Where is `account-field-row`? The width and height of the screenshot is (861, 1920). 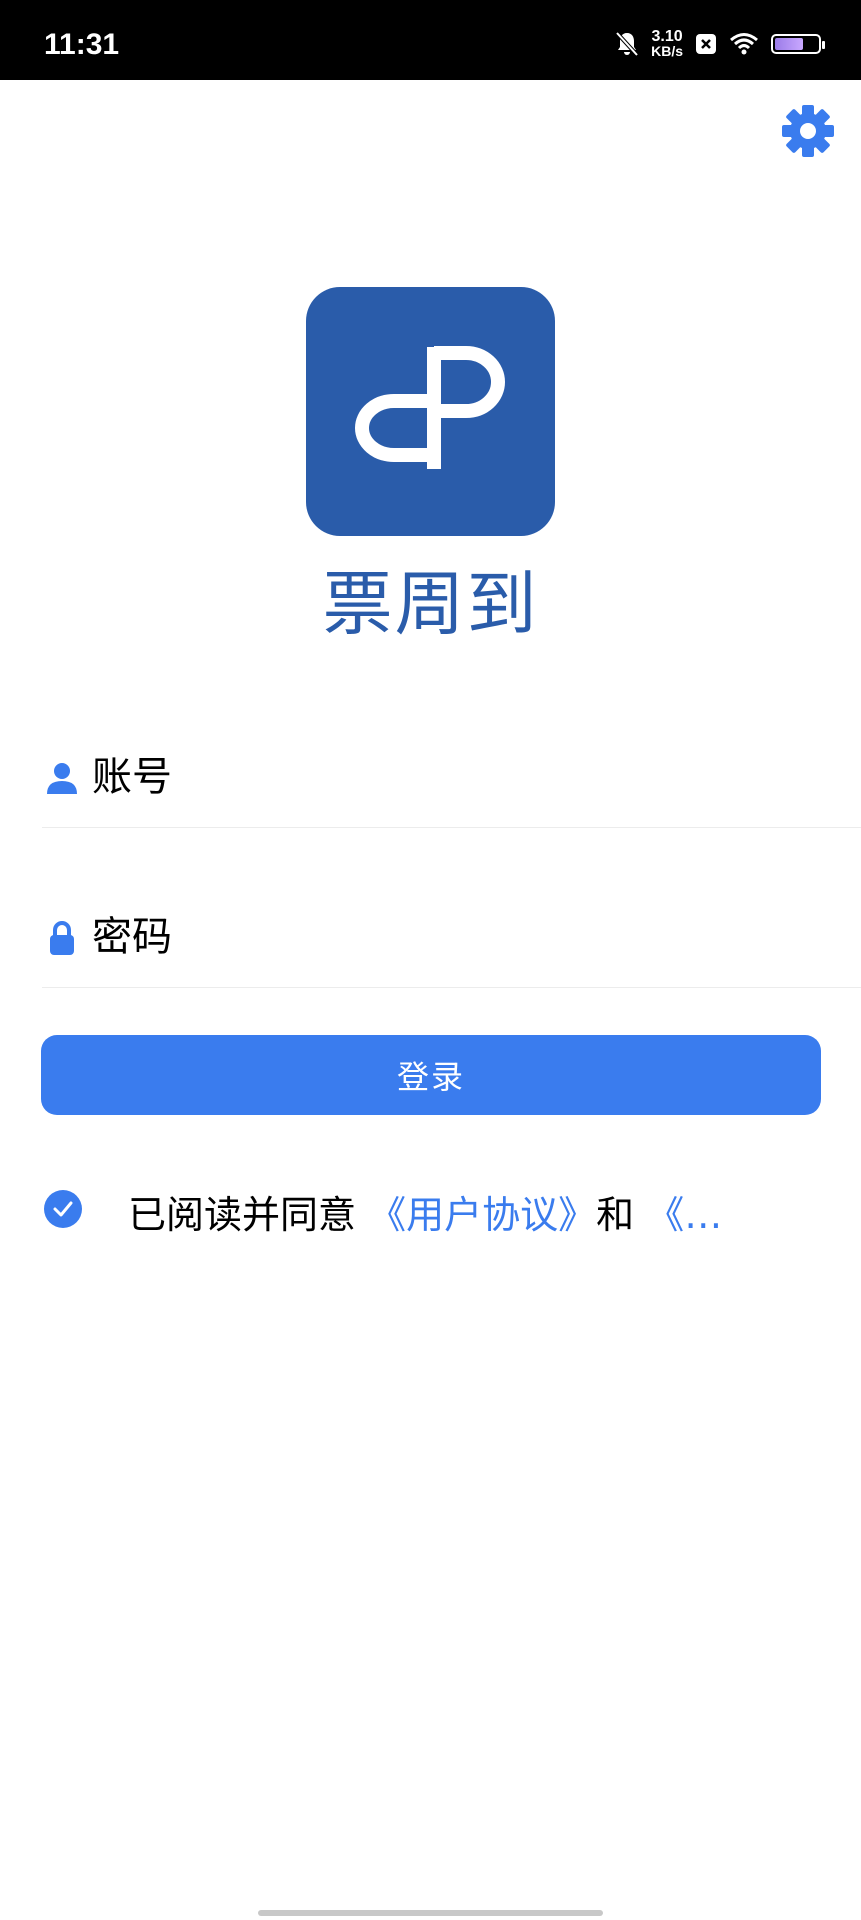 account-field-row is located at coordinates (451, 777).